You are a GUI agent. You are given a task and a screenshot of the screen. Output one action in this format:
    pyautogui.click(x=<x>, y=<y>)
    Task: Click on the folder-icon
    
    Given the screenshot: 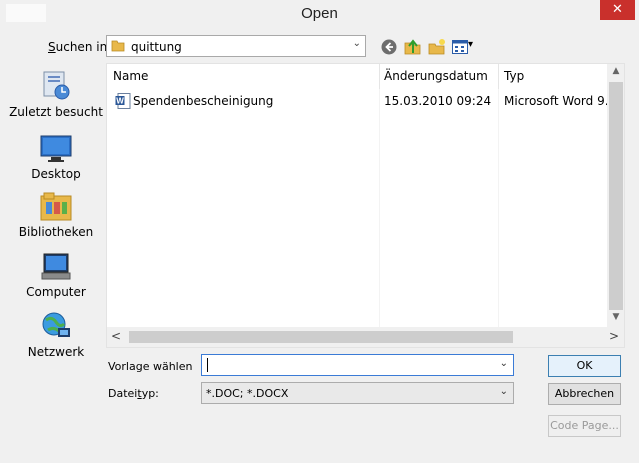 What is the action you would take?
    pyautogui.click(x=118, y=46)
    